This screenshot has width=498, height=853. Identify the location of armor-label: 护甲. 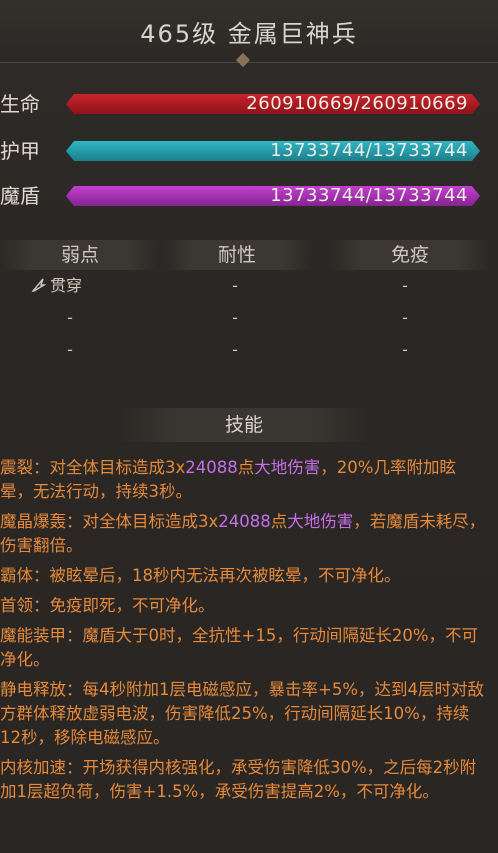
(20, 151).